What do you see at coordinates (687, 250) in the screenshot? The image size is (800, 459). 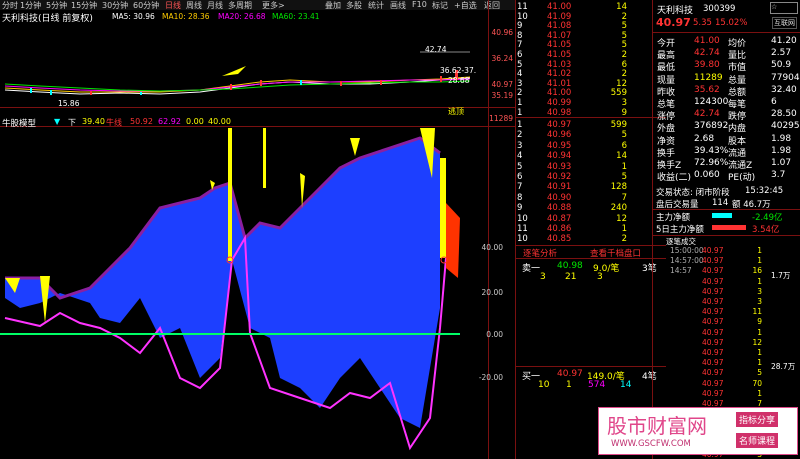 I see `tape-time: 15:00:00` at bounding box center [687, 250].